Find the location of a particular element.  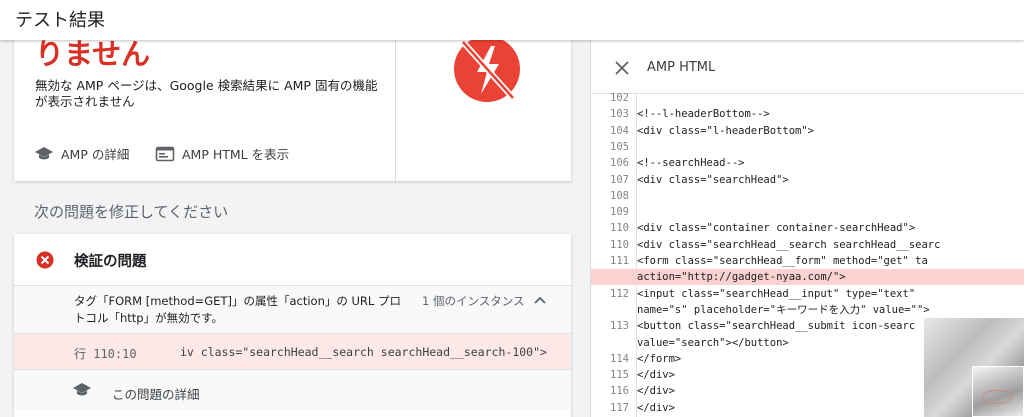

line-number: 113 is located at coordinates (619, 326).